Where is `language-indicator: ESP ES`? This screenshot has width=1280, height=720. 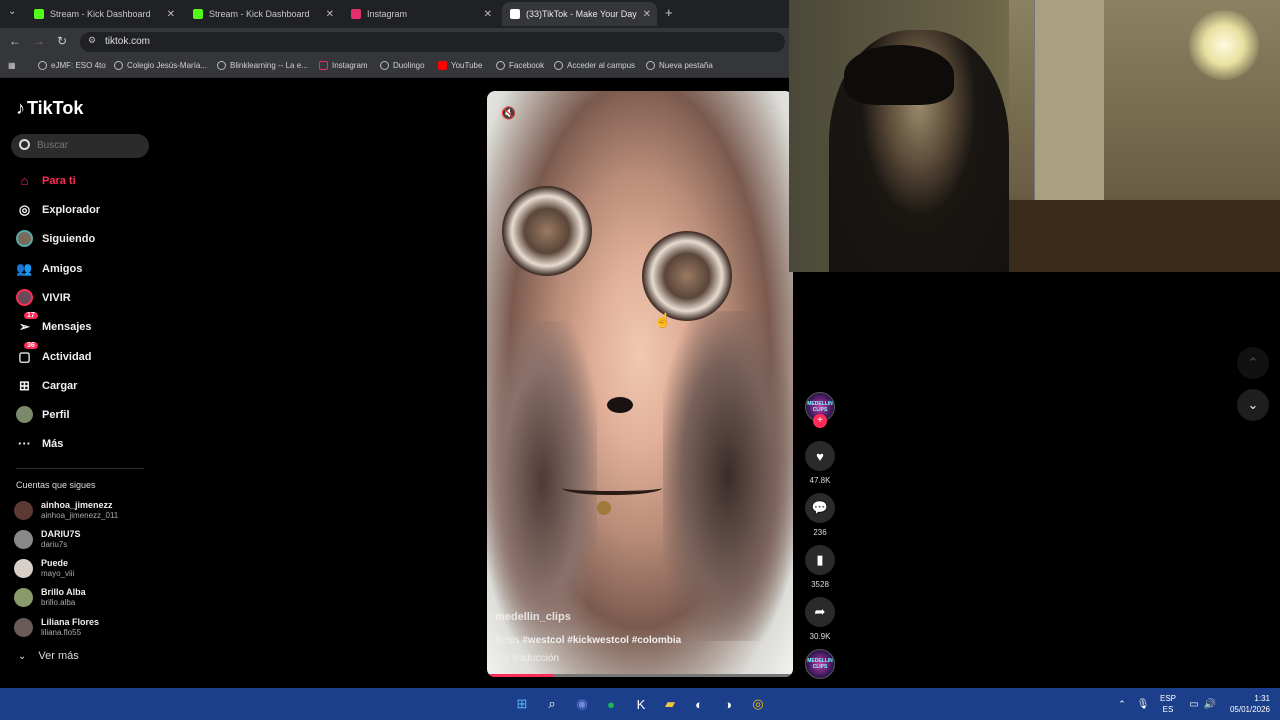 language-indicator: ESP ES is located at coordinates (1168, 704).